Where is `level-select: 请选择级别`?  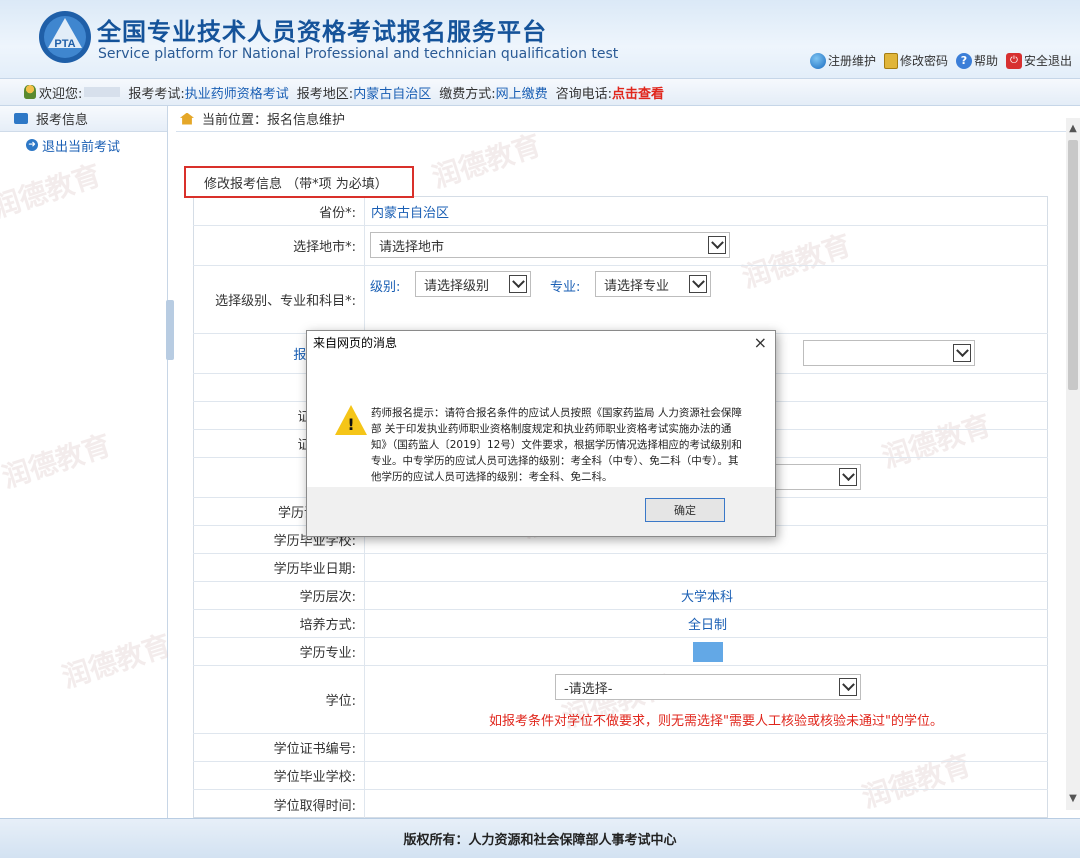 level-select: 请选择级别 is located at coordinates (473, 284).